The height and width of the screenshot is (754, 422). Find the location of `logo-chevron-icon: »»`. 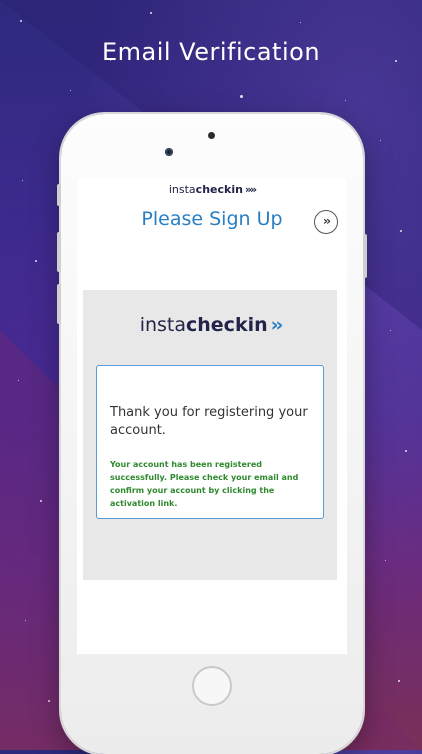

logo-chevron-icon: »» is located at coordinates (250, 189).